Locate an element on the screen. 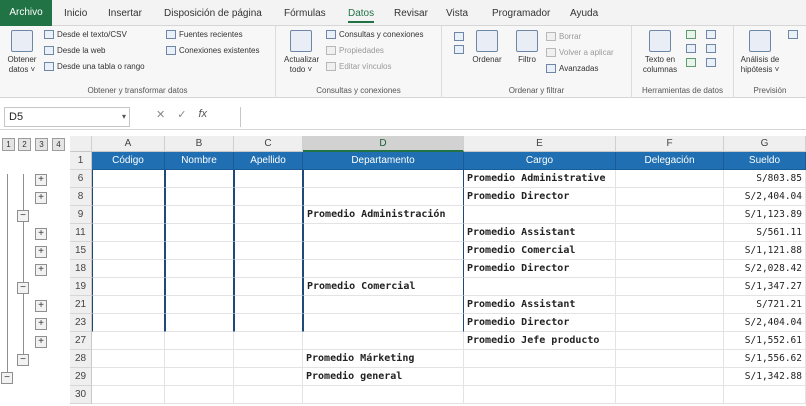 The width and height of the screenshot is (806, 406). table-header-cell: Apellido is located at coordinates (268, 161).